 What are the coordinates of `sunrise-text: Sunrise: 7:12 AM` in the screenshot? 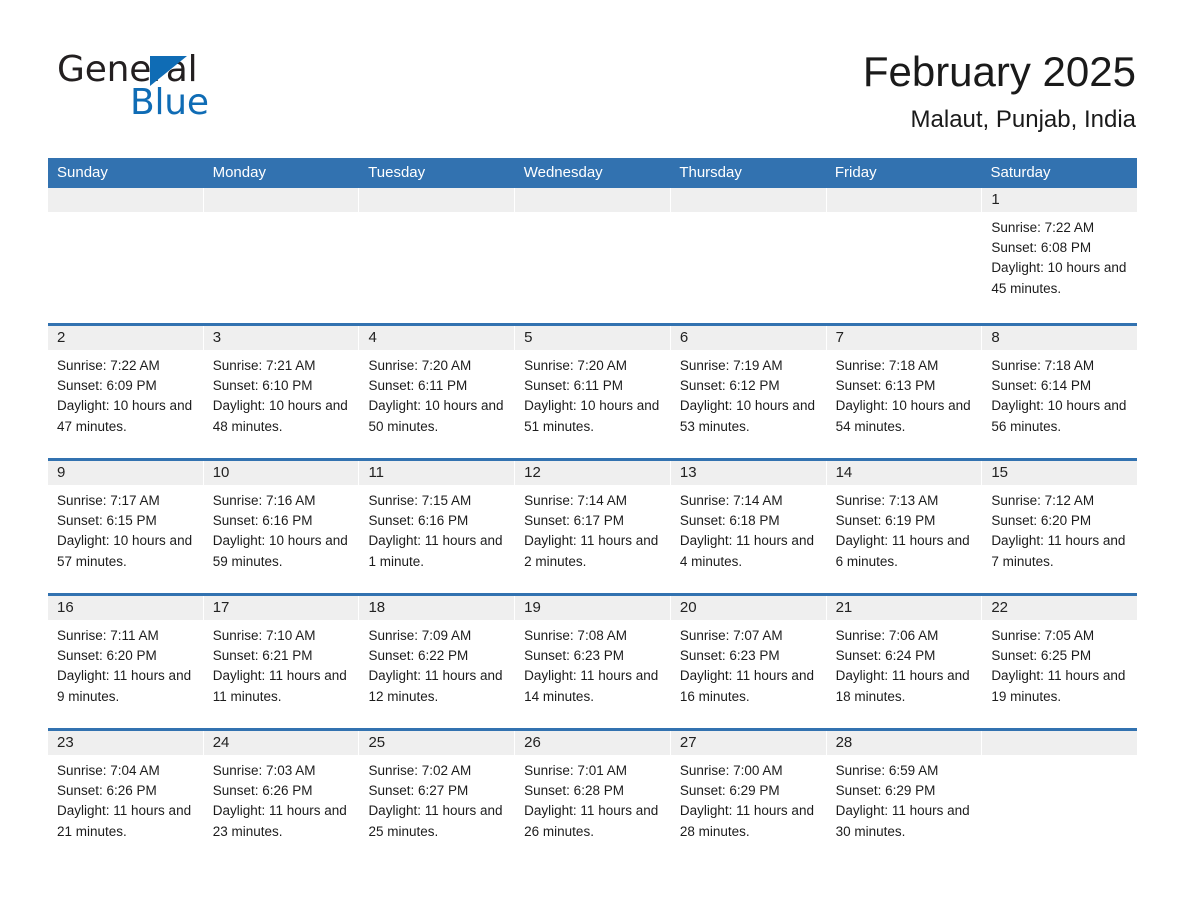 It's located at (1043, 500).